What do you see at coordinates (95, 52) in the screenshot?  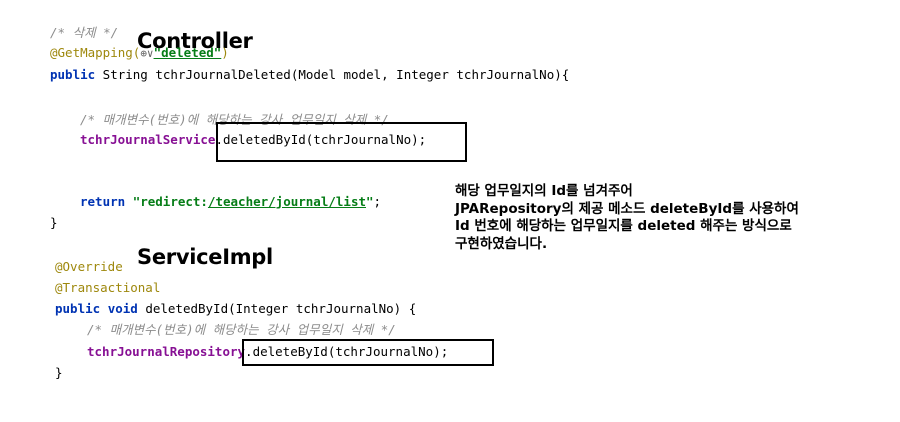 I see `getmapping-annotation: @GetMapping(` at bounding box center [95, 52].